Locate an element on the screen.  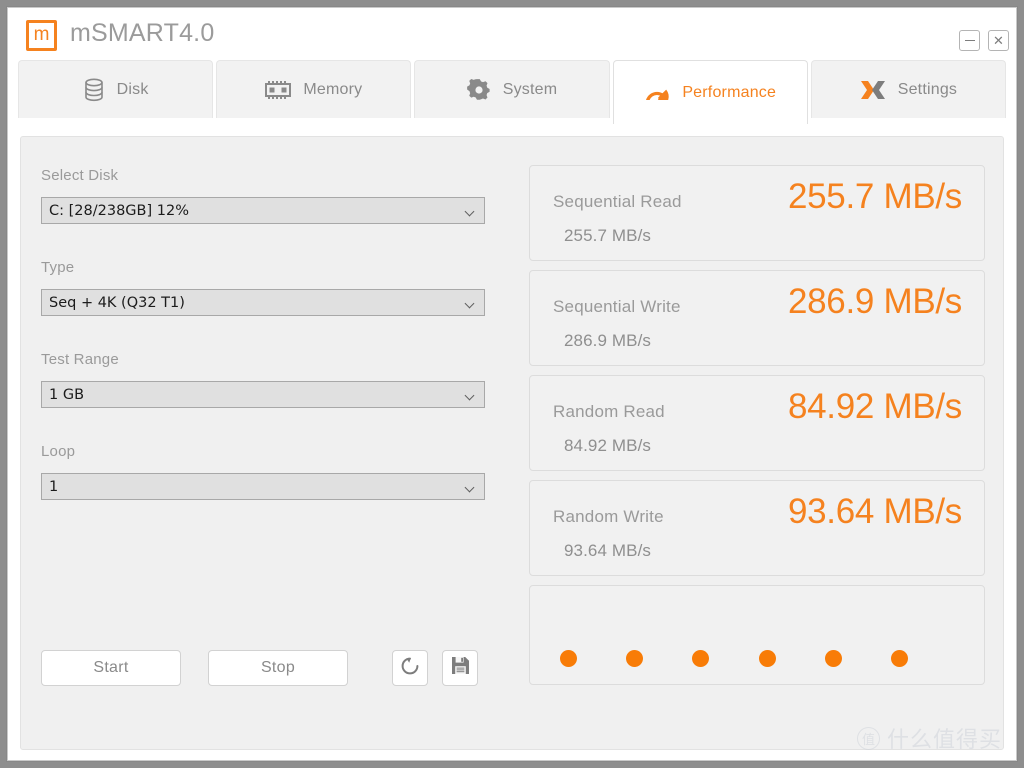
test-range-value: 1 GB is located at coordinates (67, 394).